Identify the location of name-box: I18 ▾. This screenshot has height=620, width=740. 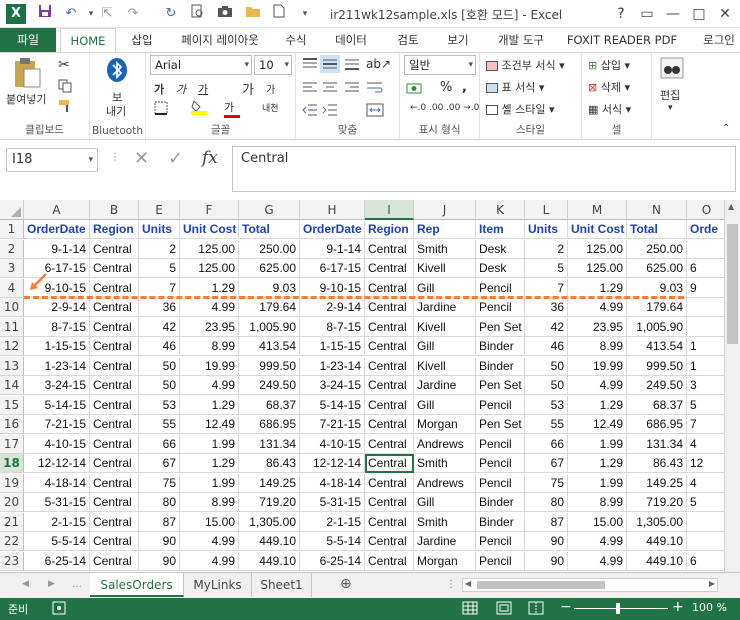
(52, 160).